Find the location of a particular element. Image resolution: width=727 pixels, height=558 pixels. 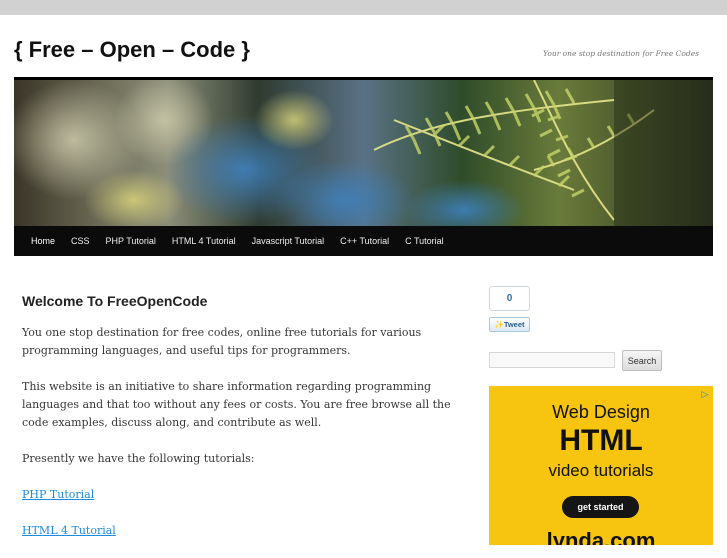

ad-subtitle: video tutorials is located at coordinates (601, 470).